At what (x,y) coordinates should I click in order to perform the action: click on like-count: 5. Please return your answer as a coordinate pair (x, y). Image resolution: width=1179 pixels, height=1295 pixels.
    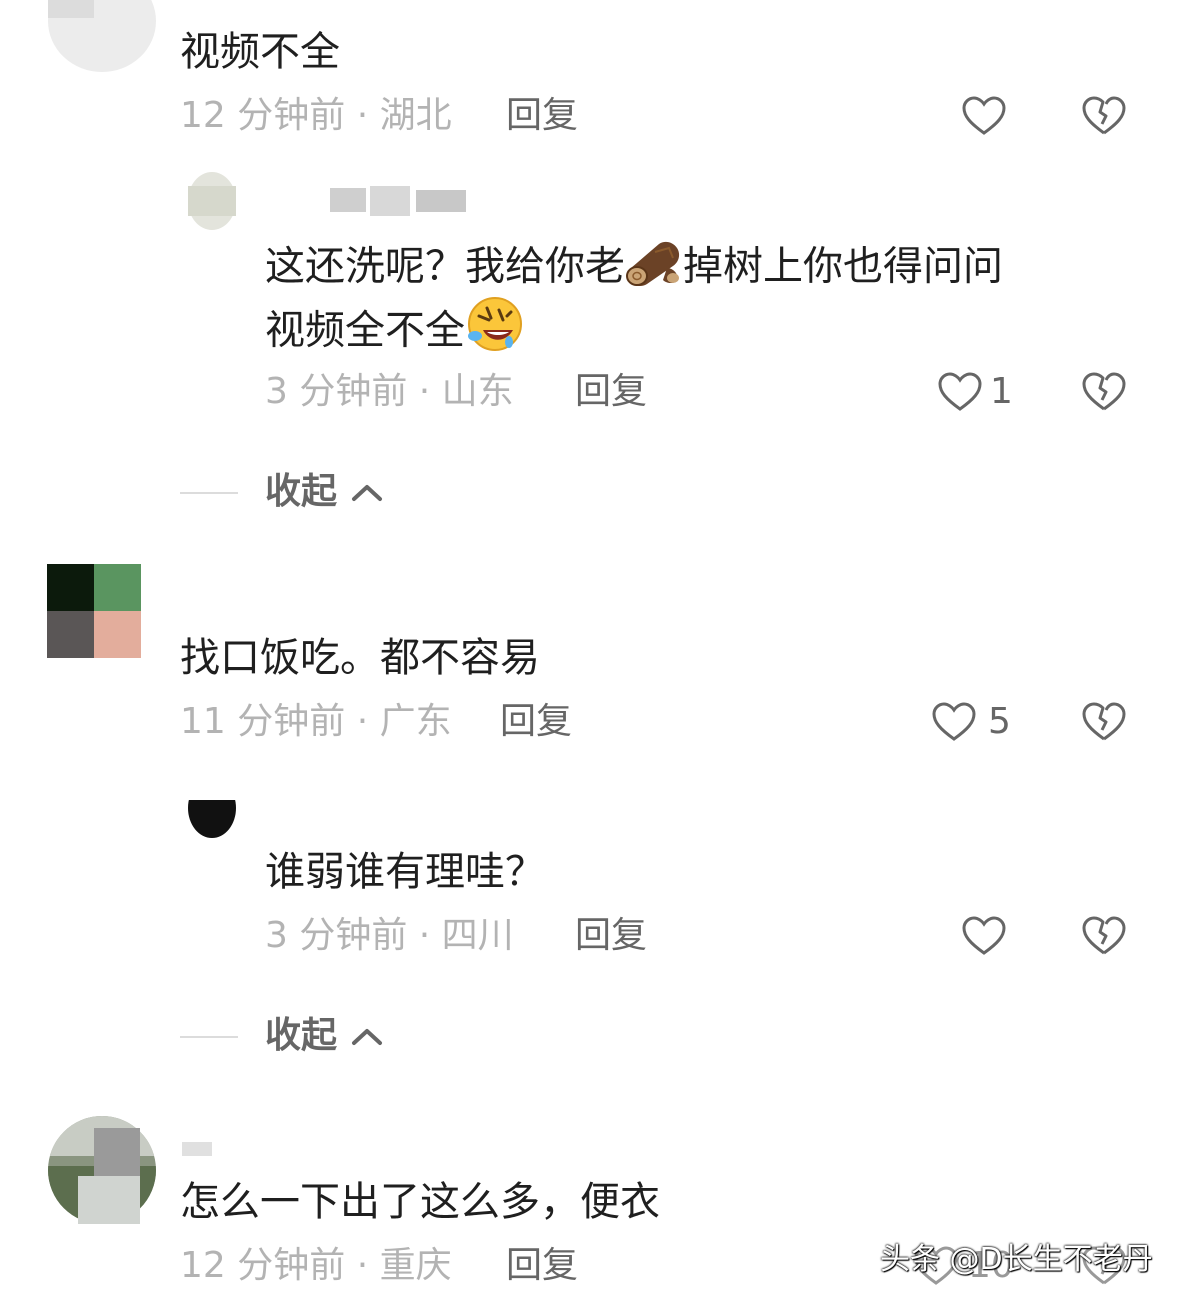
    Looking at the image, I should click on (999, 721).